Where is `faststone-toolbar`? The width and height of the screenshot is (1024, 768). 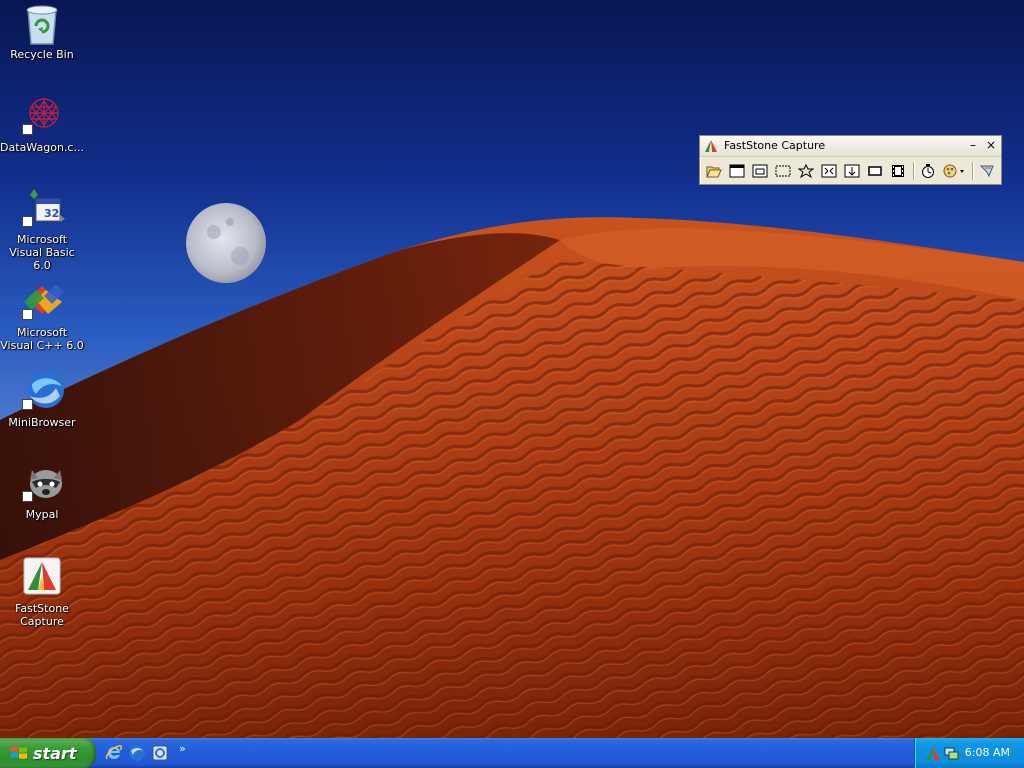
faststone-toolbar is located at coordinates (851, 171).